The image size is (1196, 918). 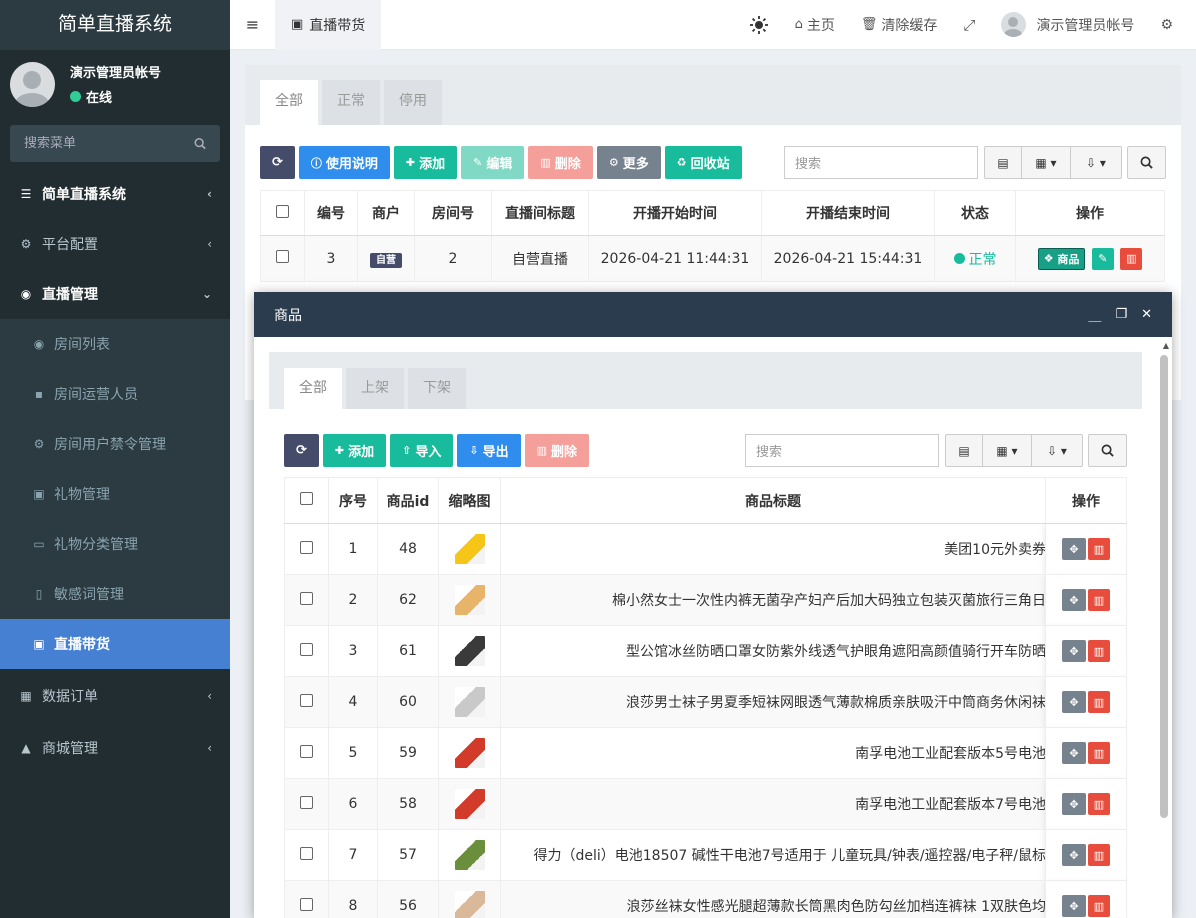 I want to click on col-header: 商户, so click(x=386, y=213).